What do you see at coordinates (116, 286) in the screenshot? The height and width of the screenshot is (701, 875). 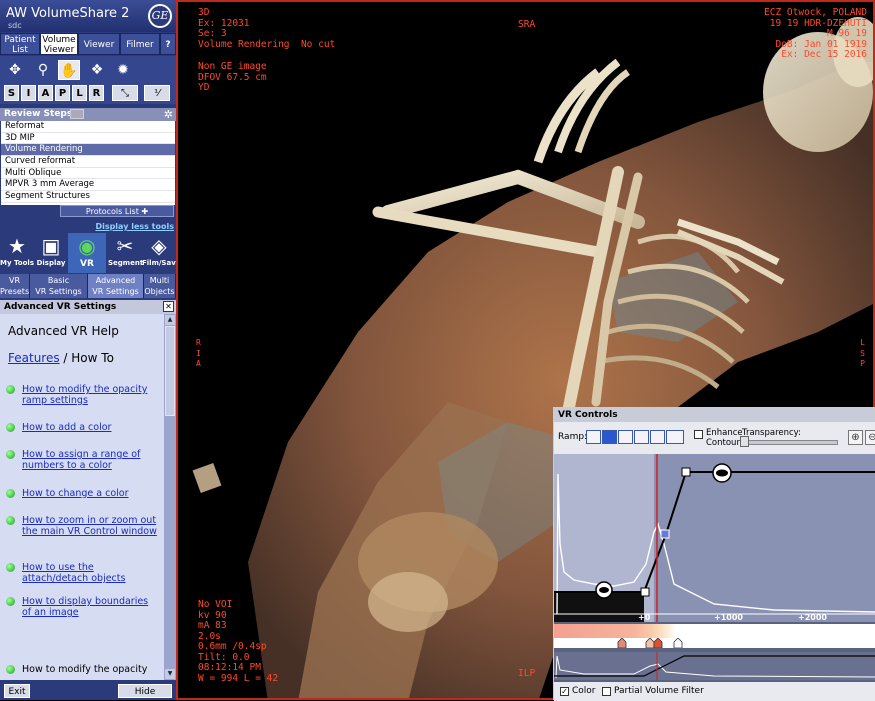 I see `tab-advanced-vr-settings: Advanced VR Settings` at bounding box center [116, 286].